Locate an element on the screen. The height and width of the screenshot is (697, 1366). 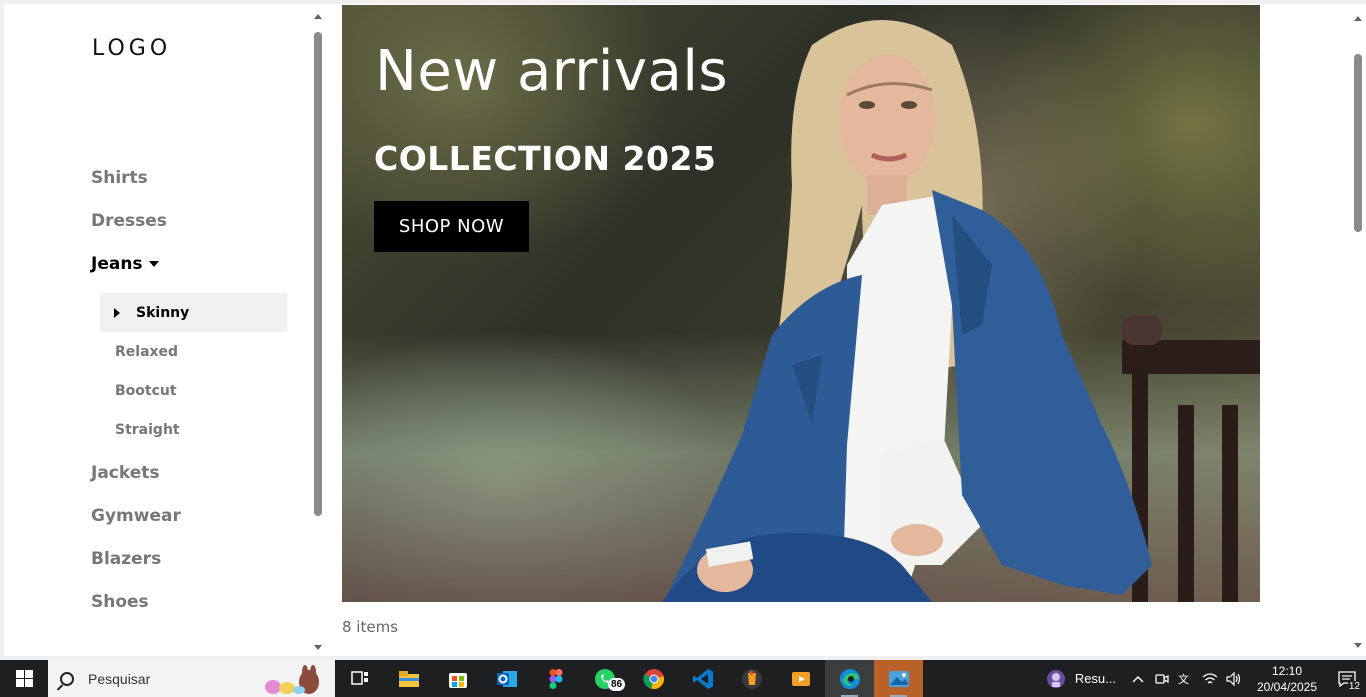
scroll-down-arrow-icon is located at coordinates (318, 647).